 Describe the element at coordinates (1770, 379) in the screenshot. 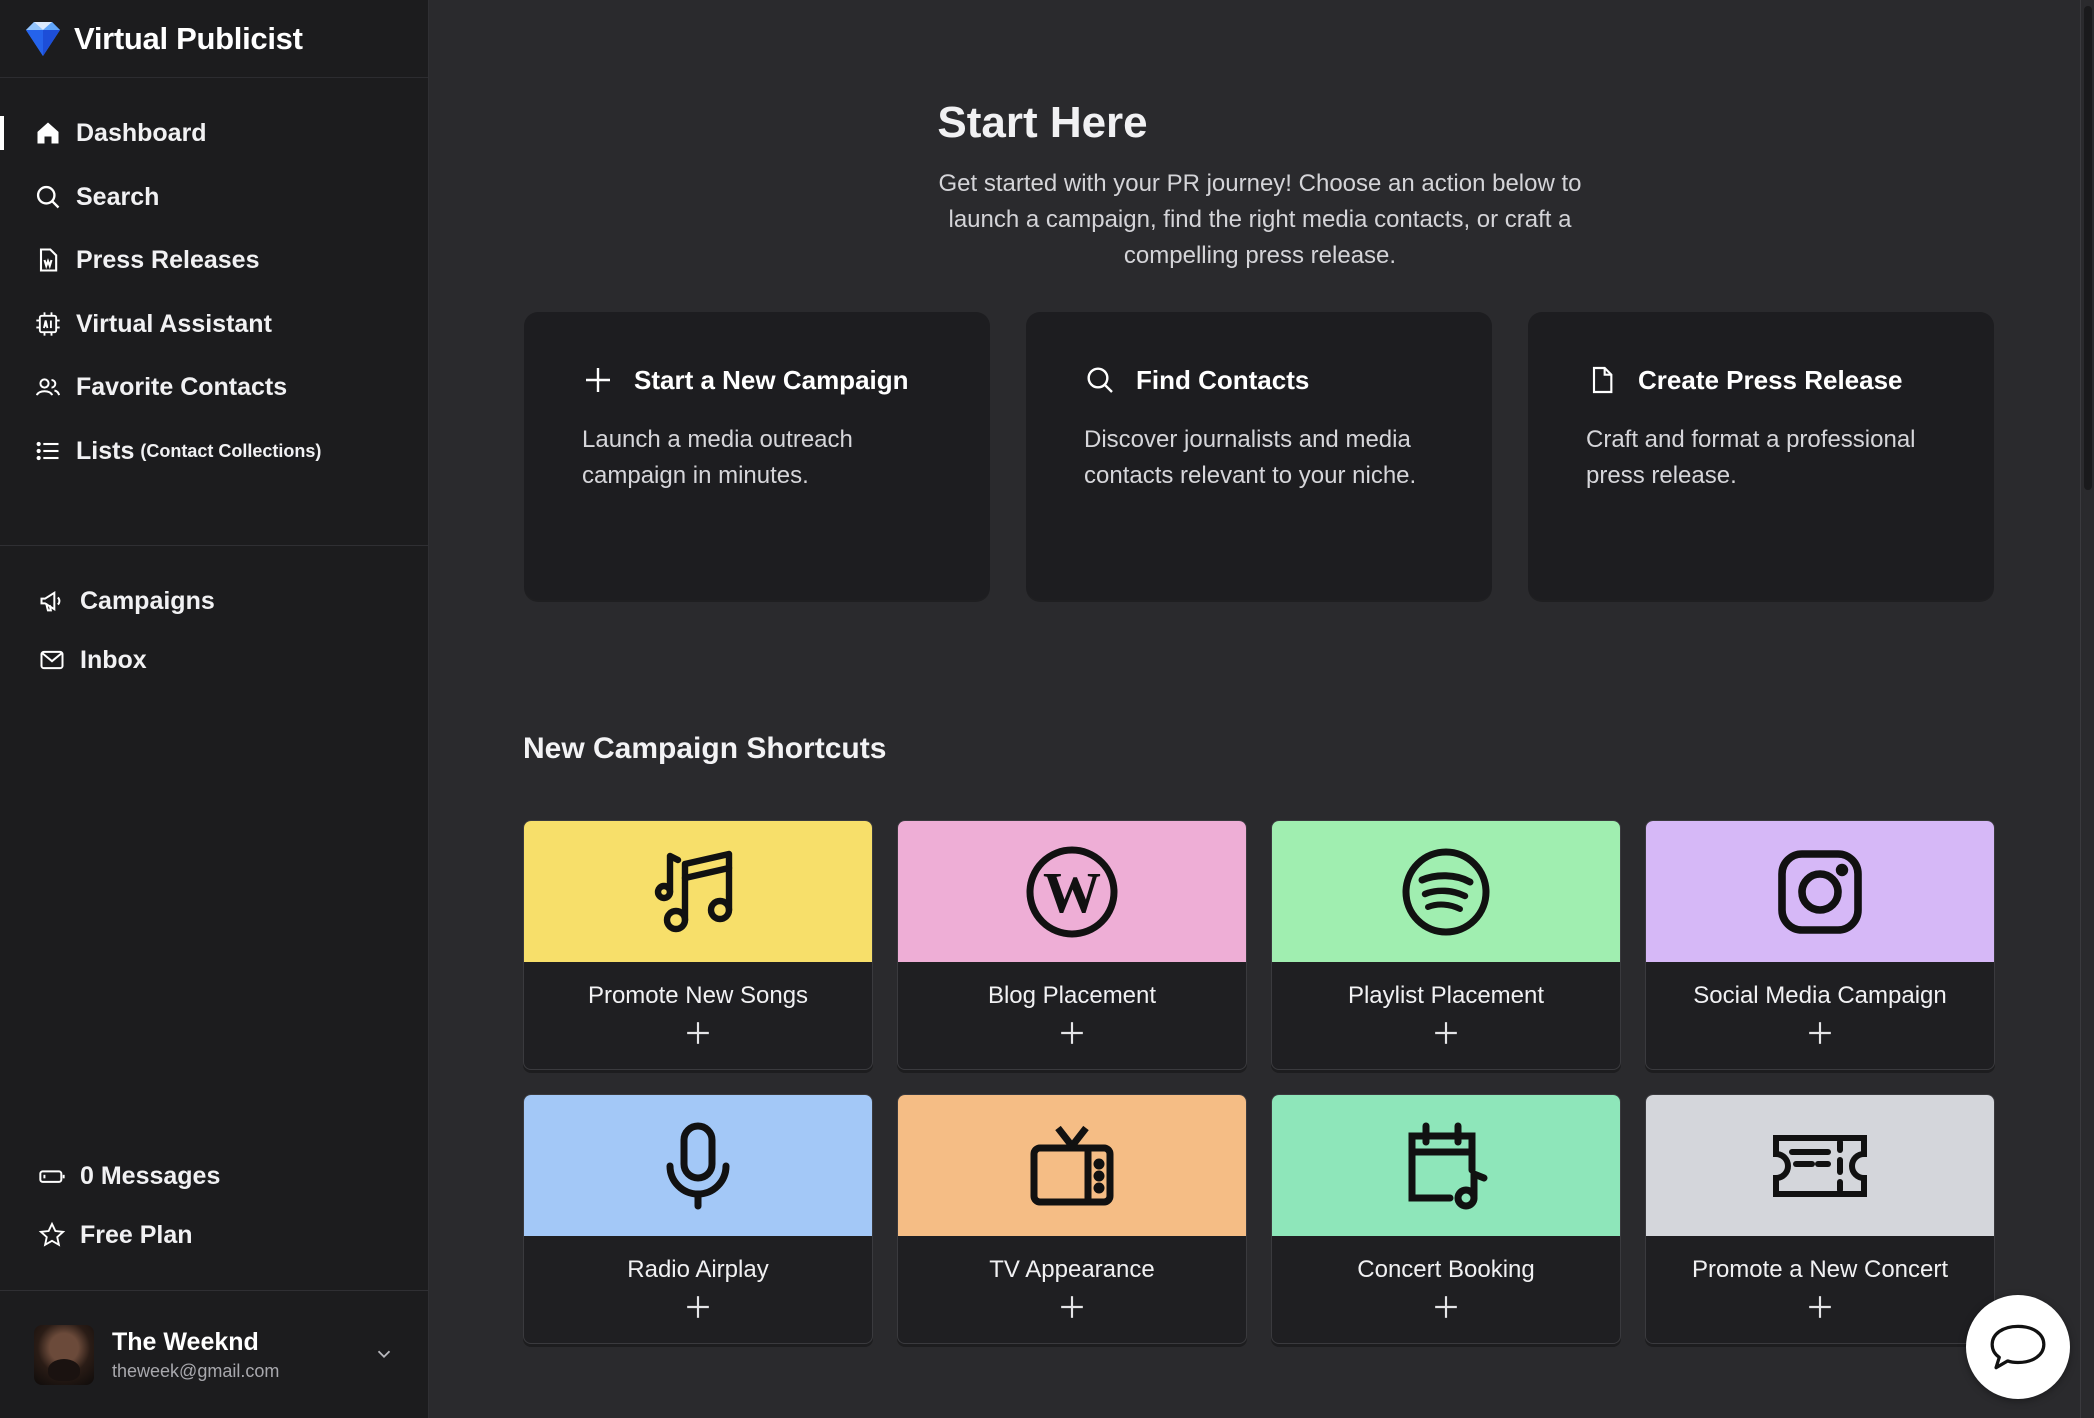

I see `card-title: Create Press Release` at that location.